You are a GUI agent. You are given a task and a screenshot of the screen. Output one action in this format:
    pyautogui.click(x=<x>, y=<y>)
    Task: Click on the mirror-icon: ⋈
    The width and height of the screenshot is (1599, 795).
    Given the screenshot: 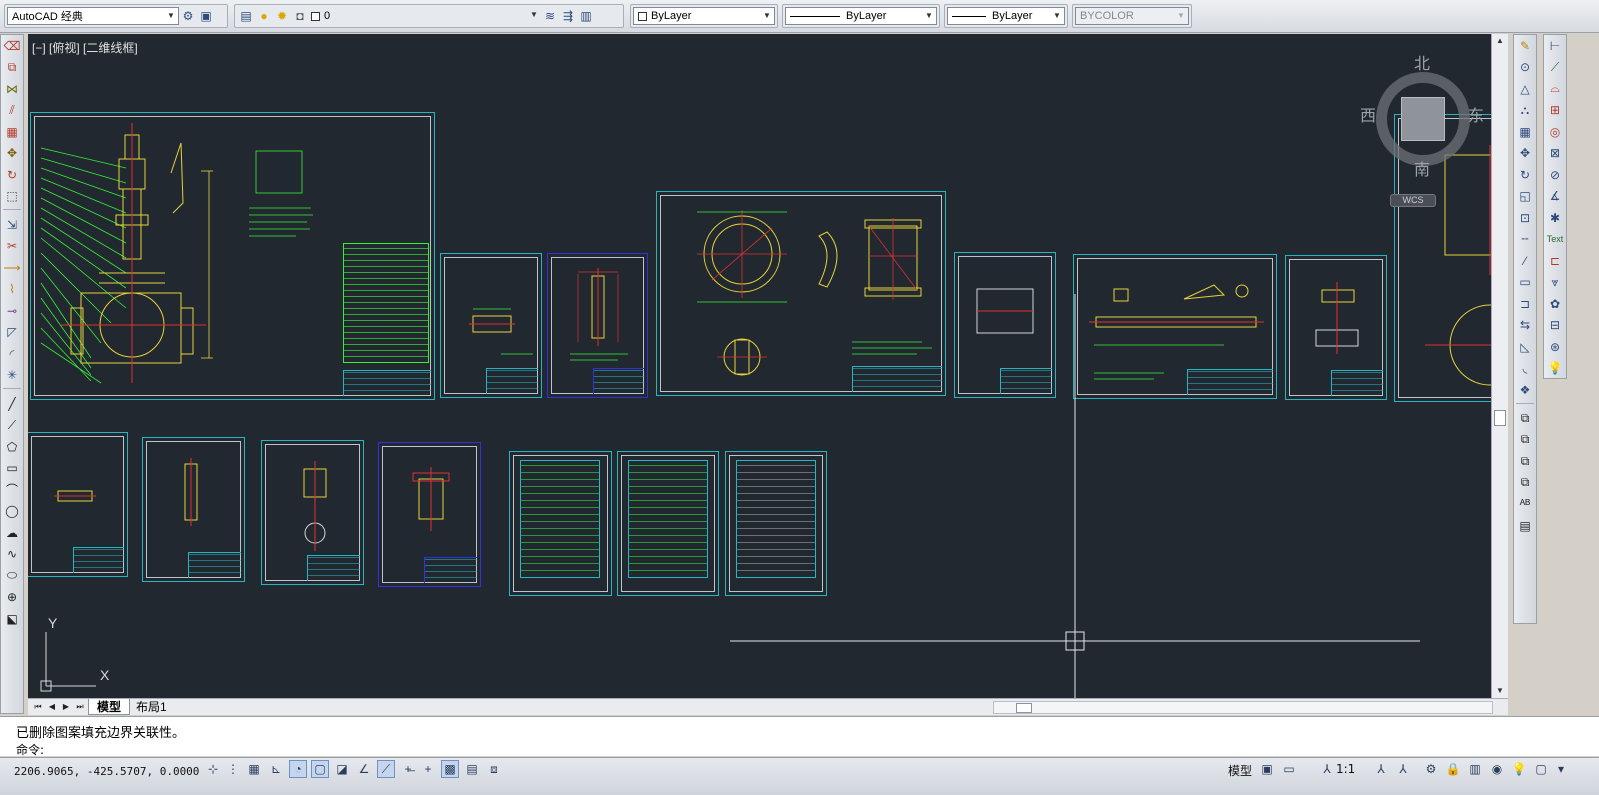 What is the action you would take?
    pyautogui.click(x=12, y=89)
    